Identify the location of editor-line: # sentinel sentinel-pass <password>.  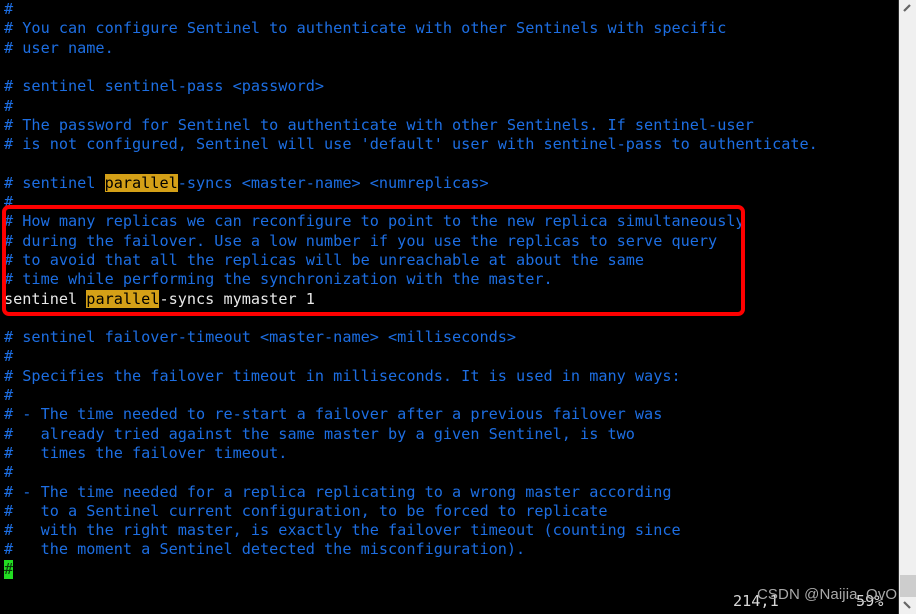
(164, 86).